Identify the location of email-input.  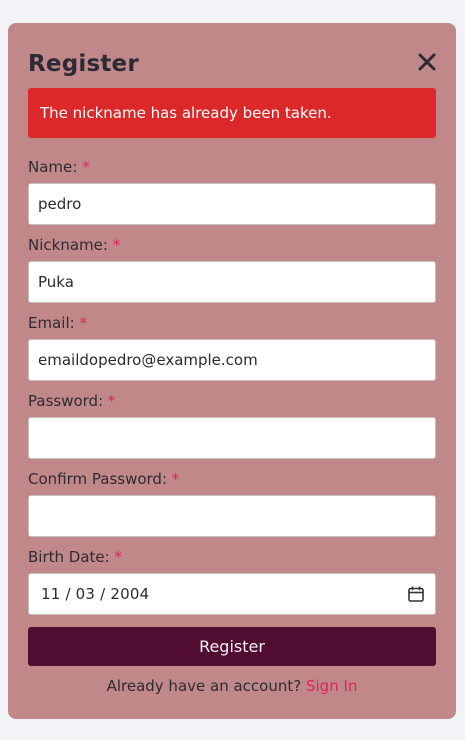
(232, 360).